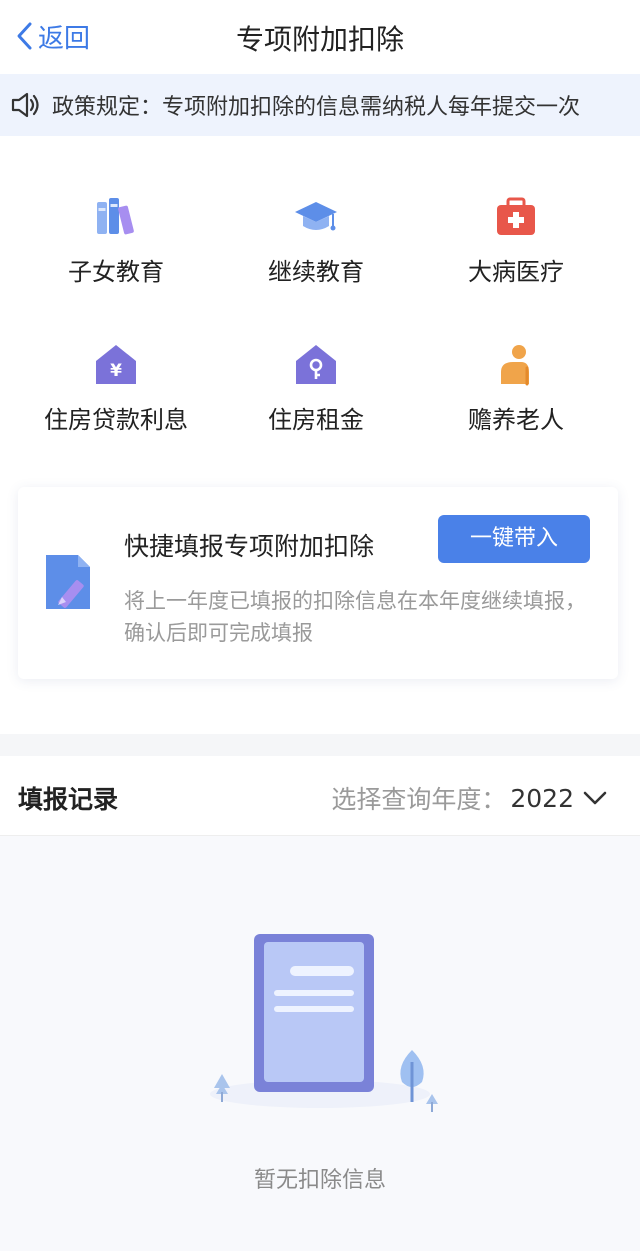 The width and height of the screenshot is (640, 1251). I want to click on section-divider, so click(320, 745).